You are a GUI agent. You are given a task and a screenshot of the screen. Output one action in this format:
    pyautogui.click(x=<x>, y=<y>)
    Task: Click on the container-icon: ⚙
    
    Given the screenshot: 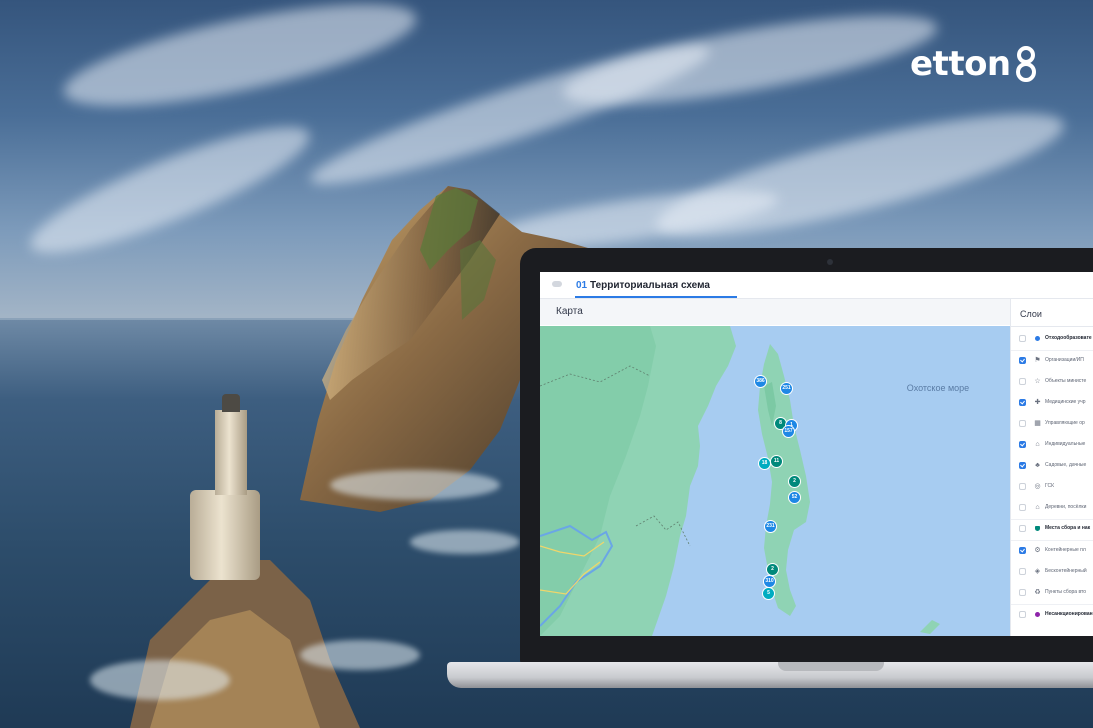 What is the action you would take?
    pyautogui.click(x=1037, y=550)
    